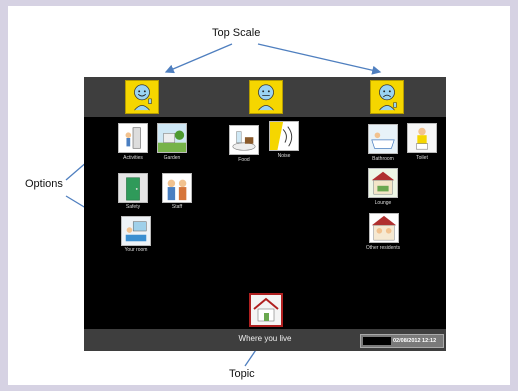 This screenshot has height=391, width=518. I want to click on option-garden, so click(172, 138).